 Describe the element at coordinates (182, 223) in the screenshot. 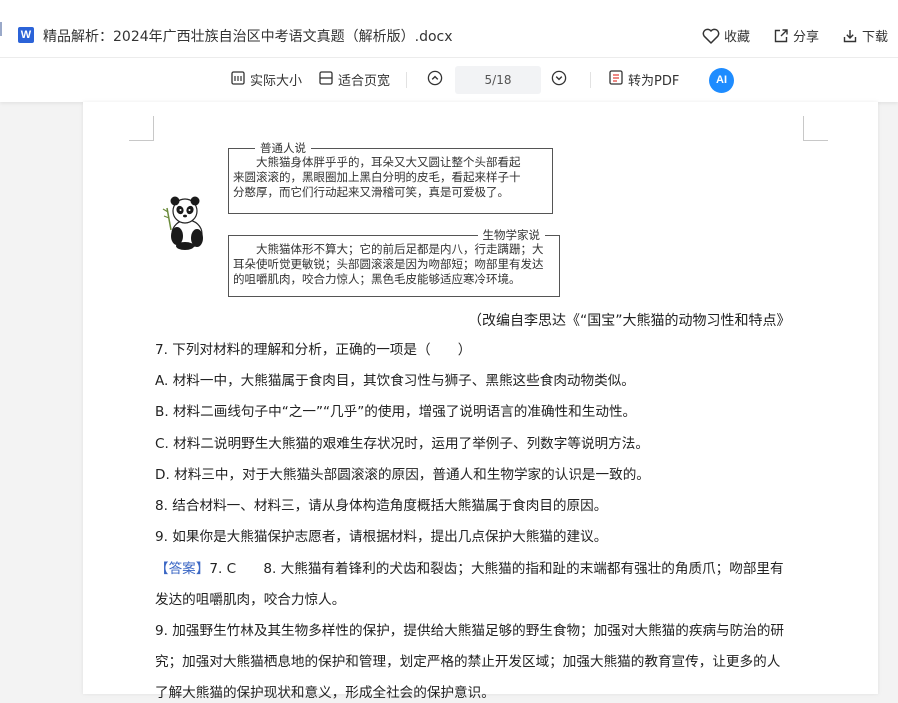

I see `panda-illustration` at that location.